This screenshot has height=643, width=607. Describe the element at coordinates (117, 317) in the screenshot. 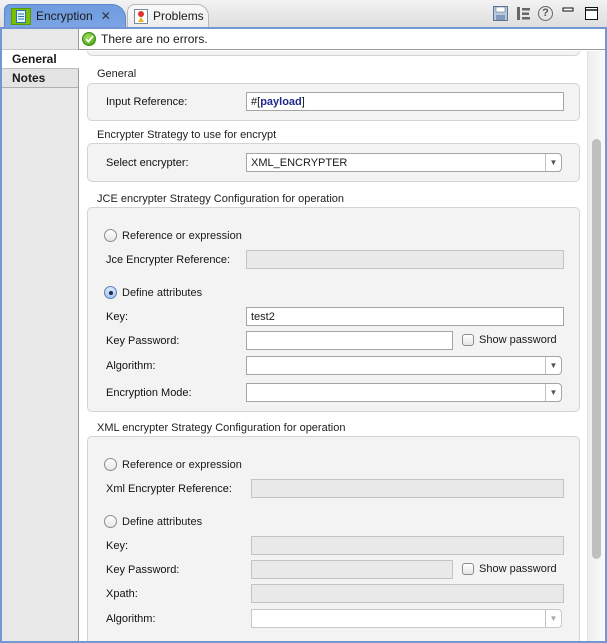

I see `jce-key-label: Key:` at that location.